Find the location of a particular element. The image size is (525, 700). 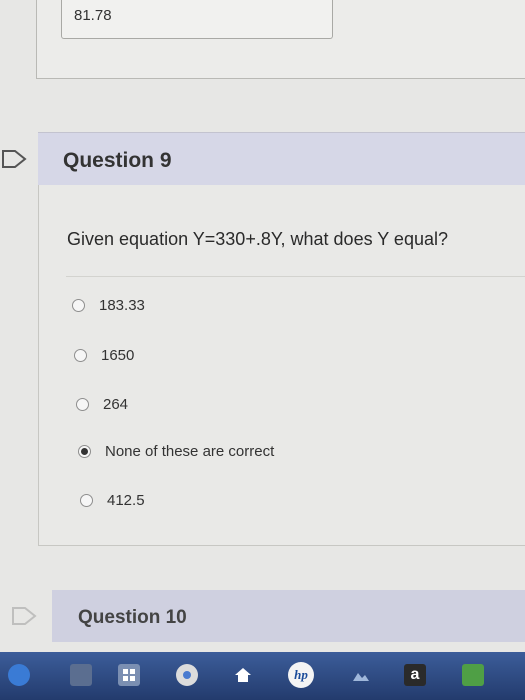

amazon-icon: a is located at coordinates (415, 675).